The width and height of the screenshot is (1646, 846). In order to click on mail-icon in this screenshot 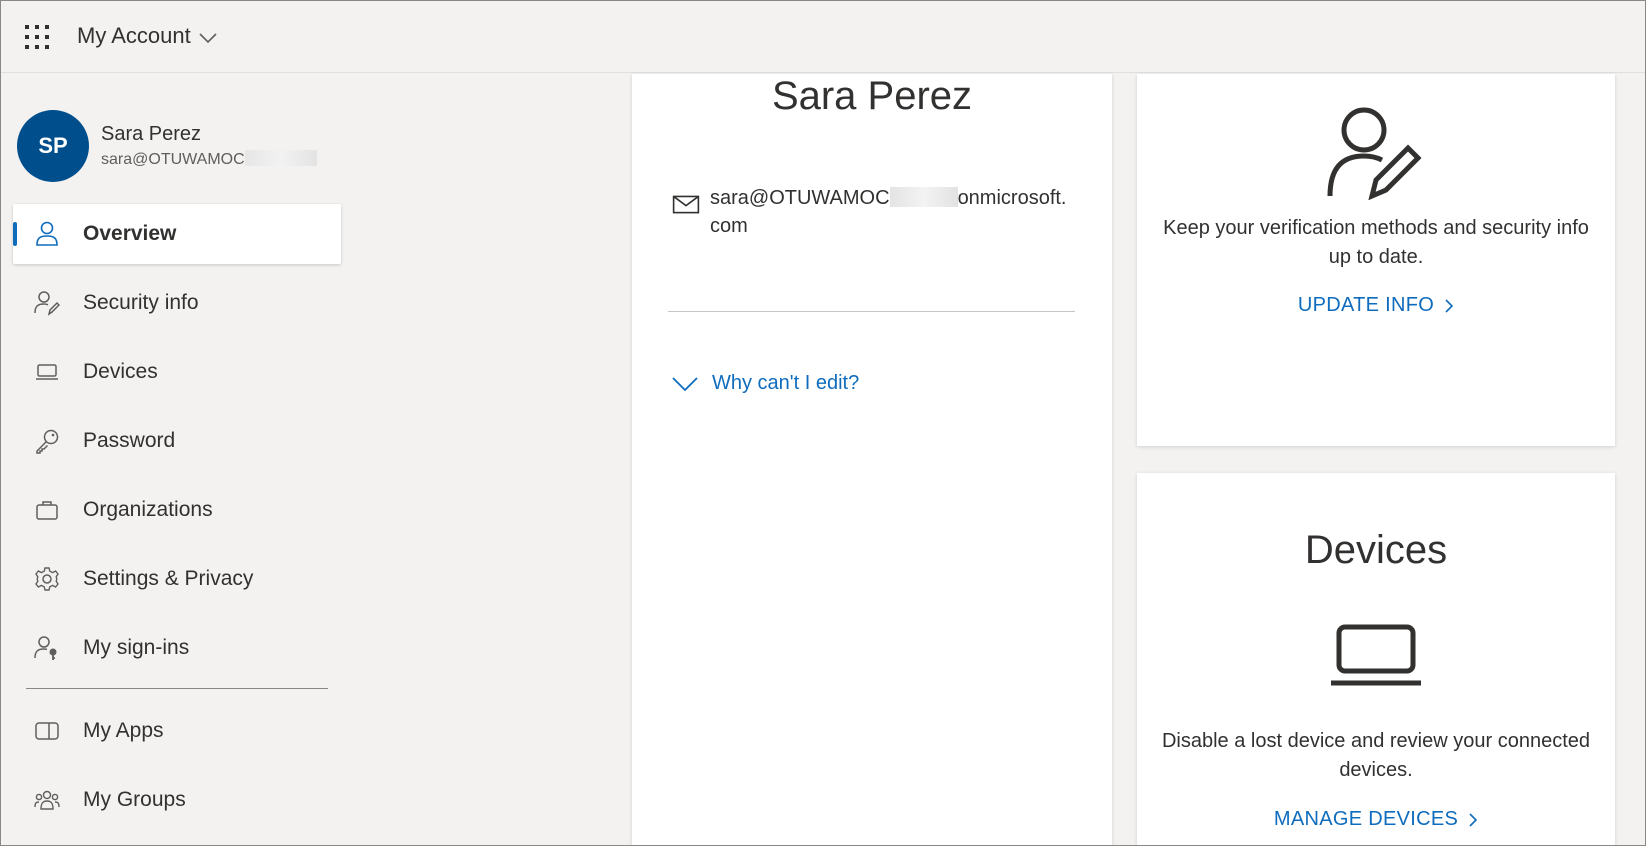, I will do `click(686, 204)`.